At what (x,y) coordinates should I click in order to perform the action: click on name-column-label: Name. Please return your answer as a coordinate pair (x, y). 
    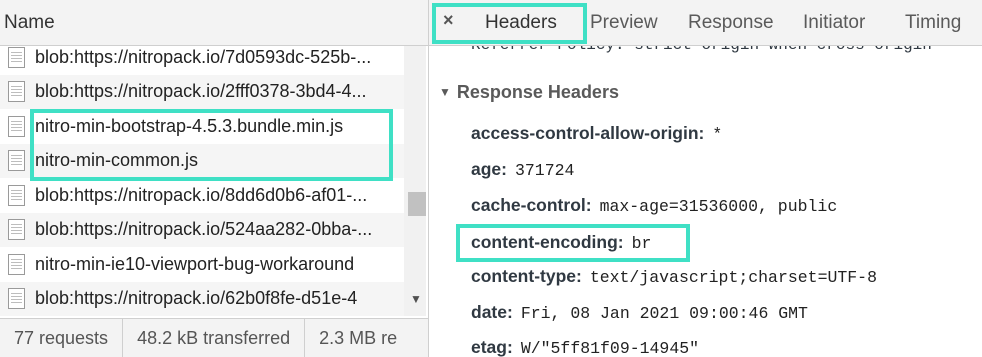
    Looking at the image, I should click on (29, 22).